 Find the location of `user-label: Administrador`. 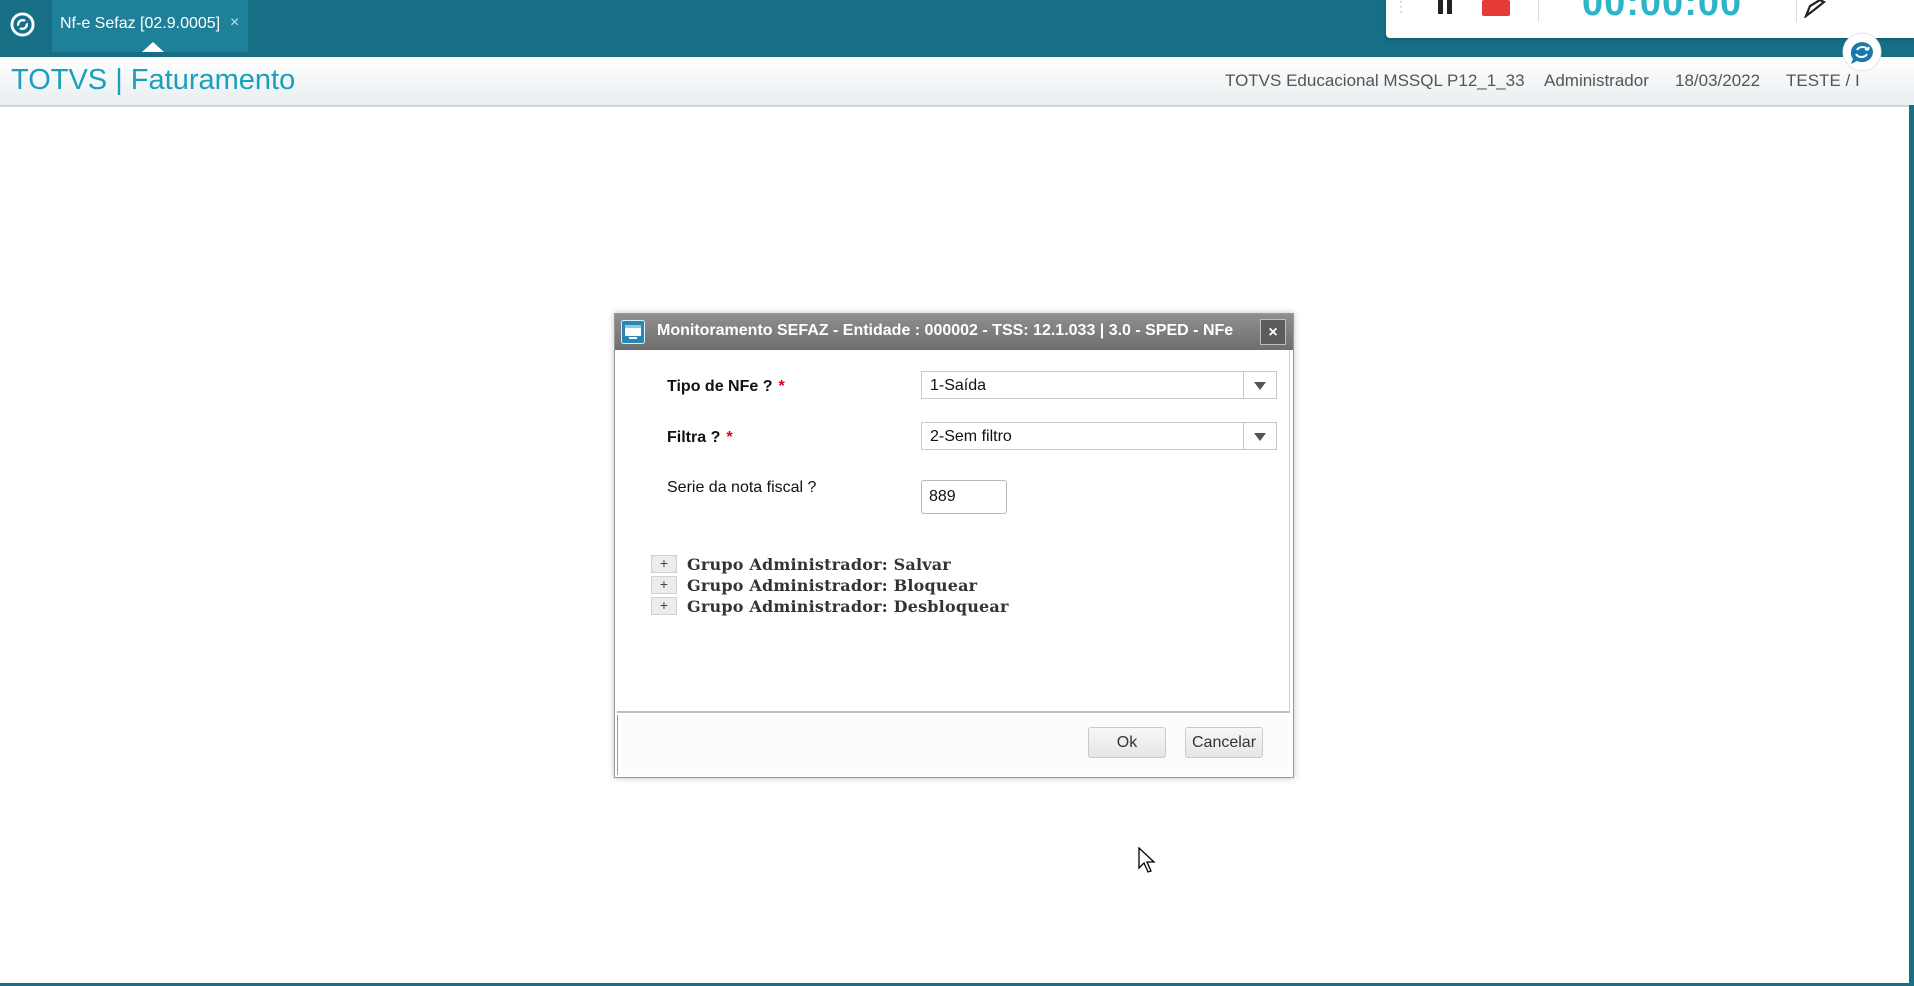

user-label: Administrador is located at coordinates (1596, 81).